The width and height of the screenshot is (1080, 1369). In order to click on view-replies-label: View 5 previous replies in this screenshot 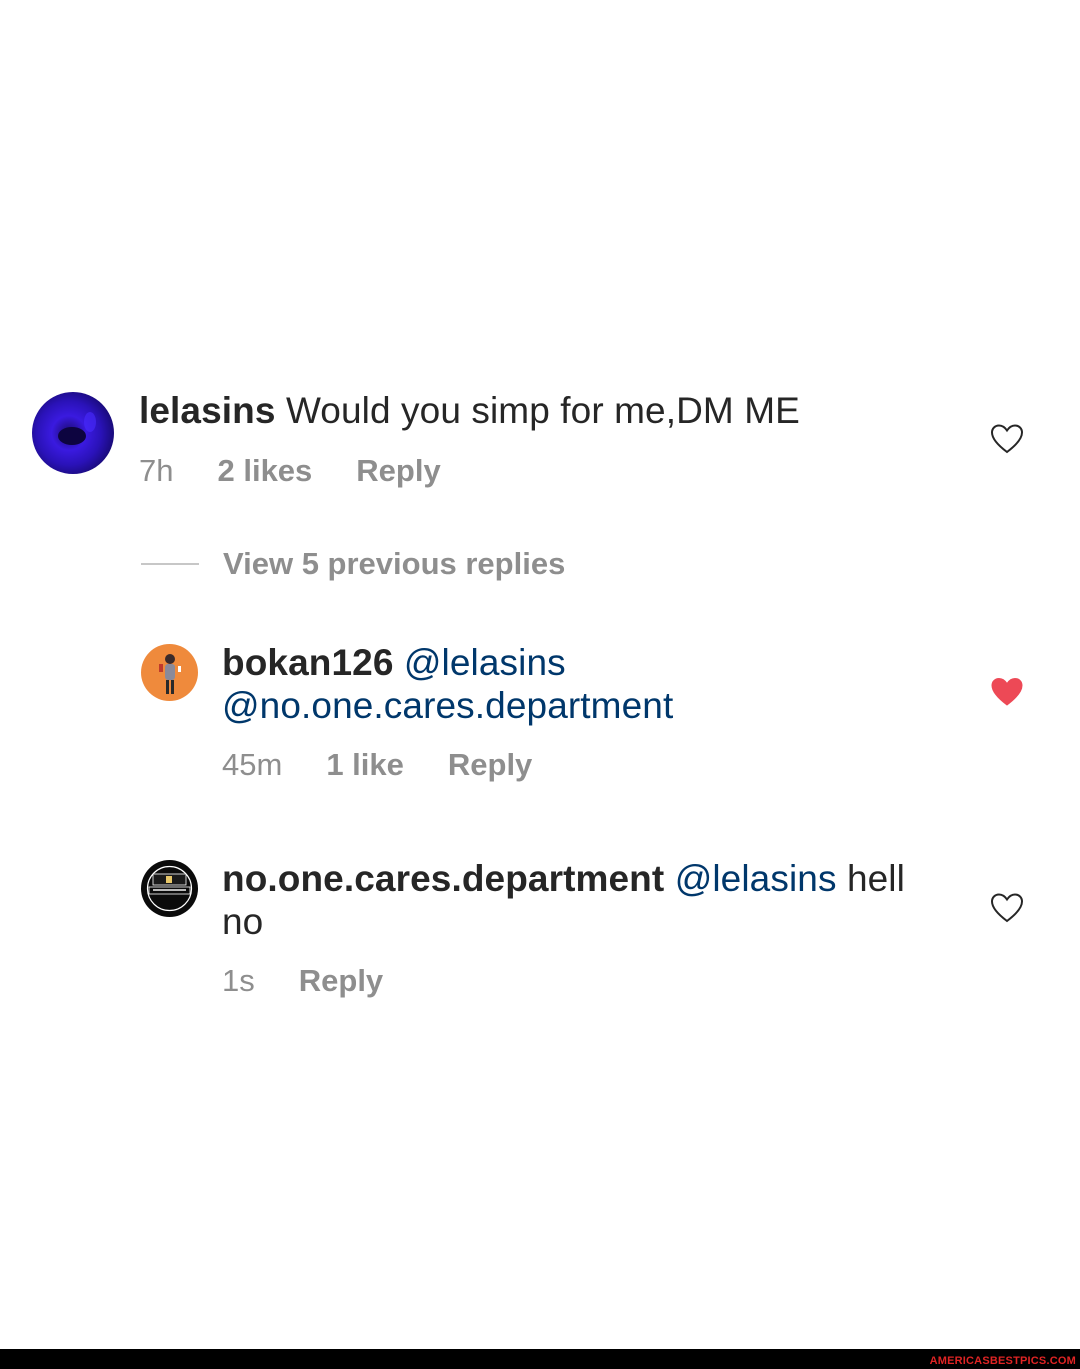, I will do `click(394, 564)`.